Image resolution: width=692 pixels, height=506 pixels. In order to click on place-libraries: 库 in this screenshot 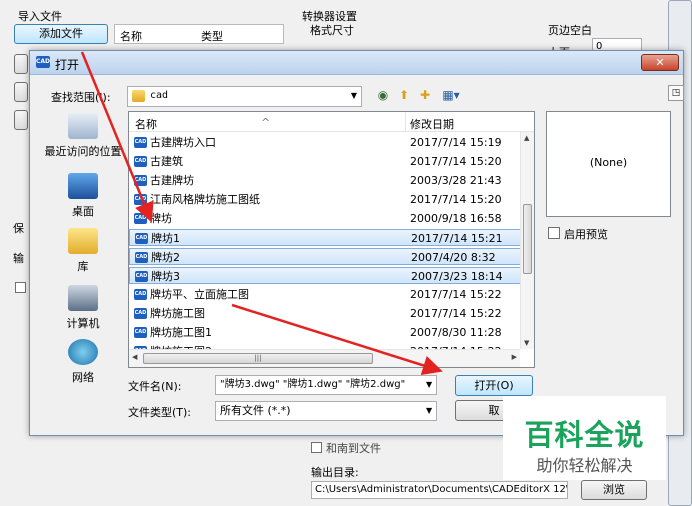, I will do `click(83, 251)`.